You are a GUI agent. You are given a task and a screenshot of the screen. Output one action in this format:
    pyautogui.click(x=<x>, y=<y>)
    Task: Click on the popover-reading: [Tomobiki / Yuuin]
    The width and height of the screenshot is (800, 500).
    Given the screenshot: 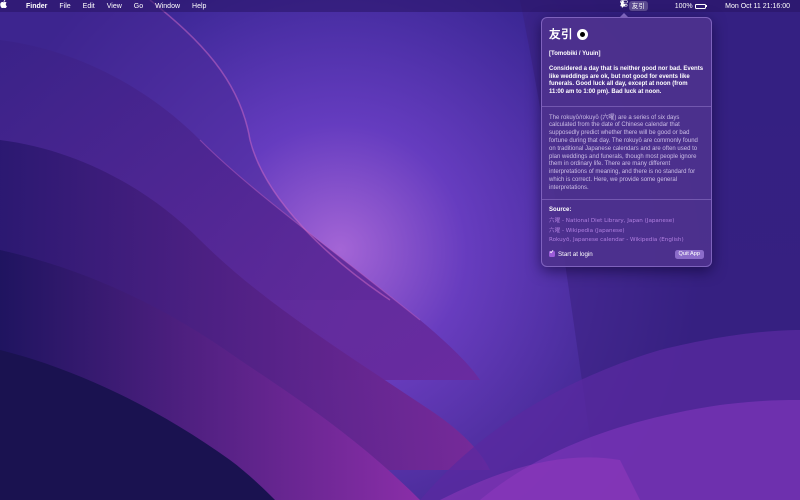 What is the action you would take?
    pyautogui.click(x=575, y=54)
    